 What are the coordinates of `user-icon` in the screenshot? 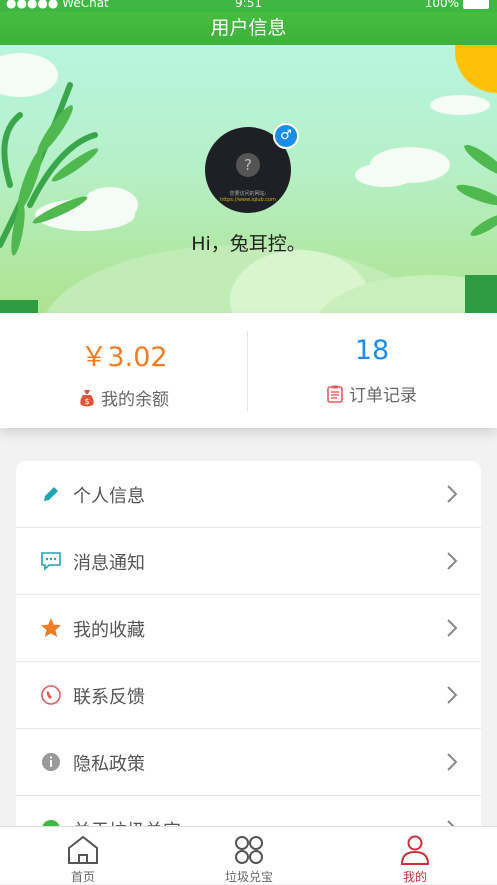 It's located at (415, 850).